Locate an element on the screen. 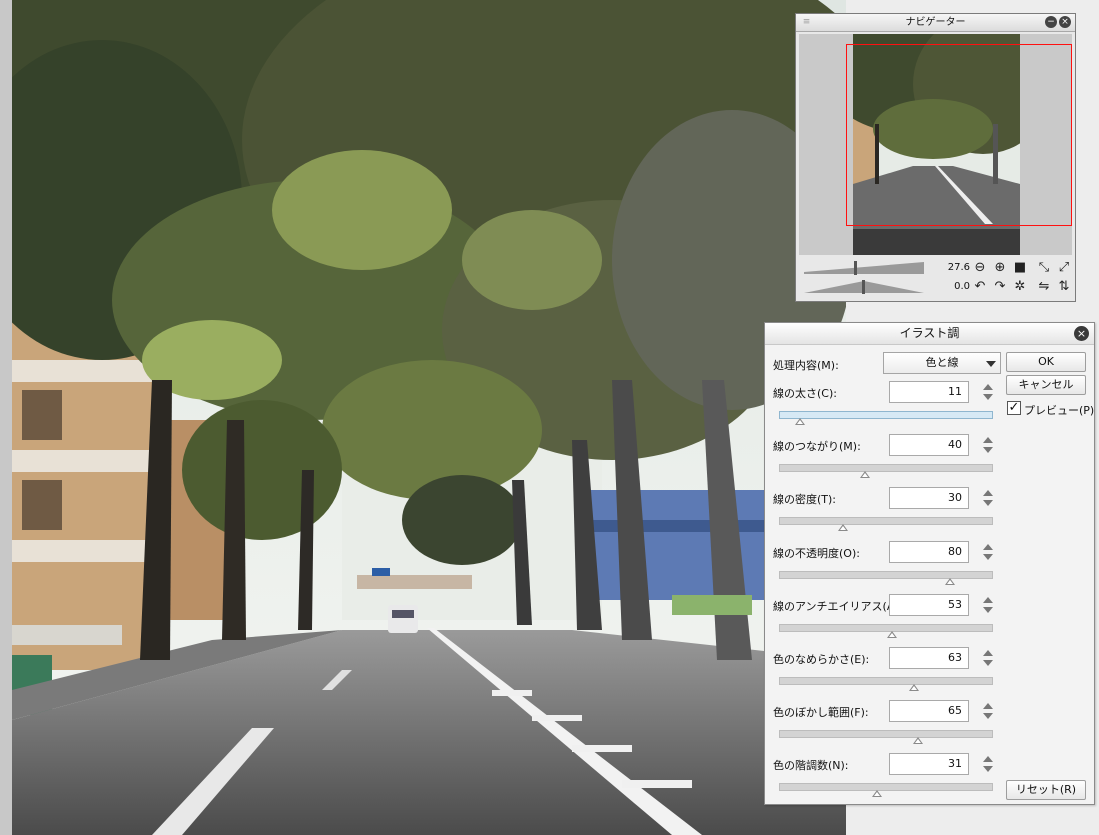 Image resolution: width=1099 pixels, height=835 pixels. panel-menu-icon: ≡ is located at coordinates (806, 22).